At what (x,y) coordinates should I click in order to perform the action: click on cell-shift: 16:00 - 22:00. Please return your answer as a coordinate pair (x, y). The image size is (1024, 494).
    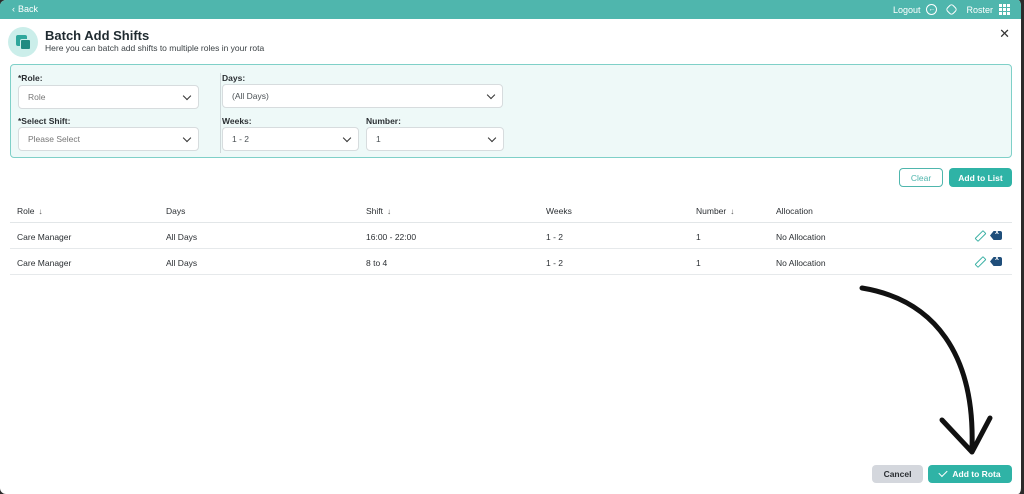
    Looking at the image, I should click on (391, 237).